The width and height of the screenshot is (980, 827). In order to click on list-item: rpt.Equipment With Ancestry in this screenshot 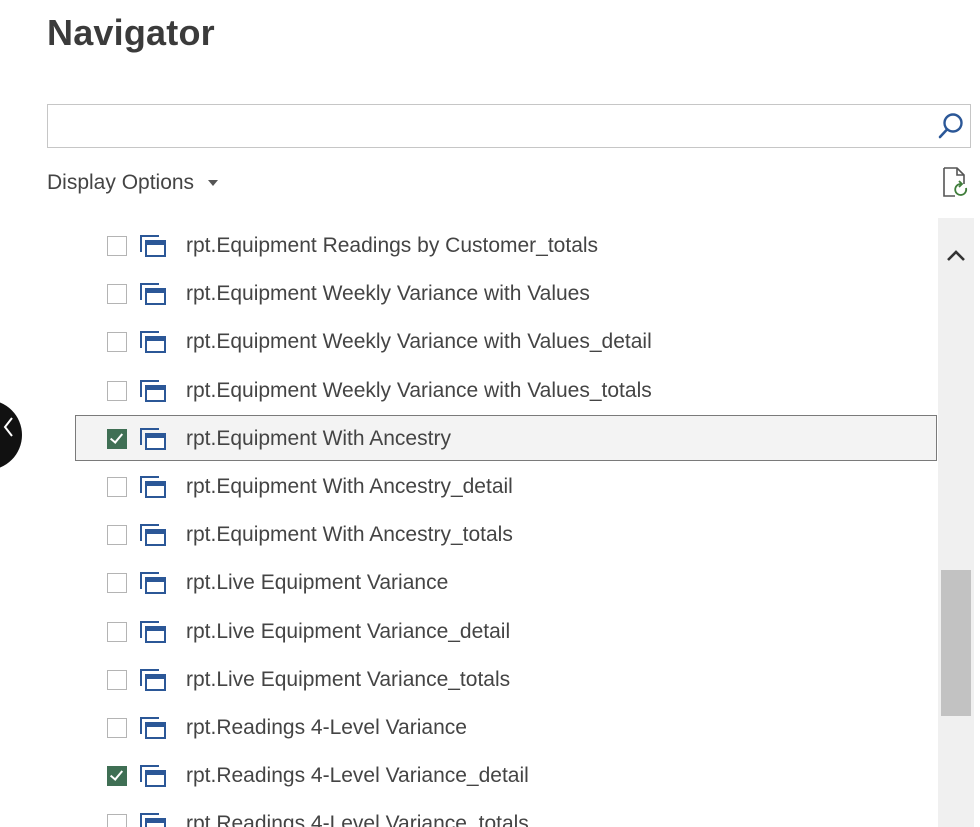, I will do `click(506, 437)`.